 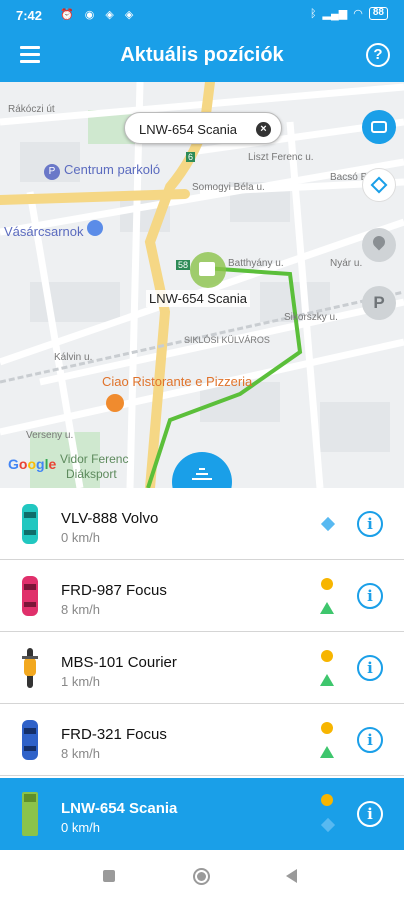 I want to click on vehicle-row: FRD-987 Focus 8 km/h i, so click(x=202, y=596).